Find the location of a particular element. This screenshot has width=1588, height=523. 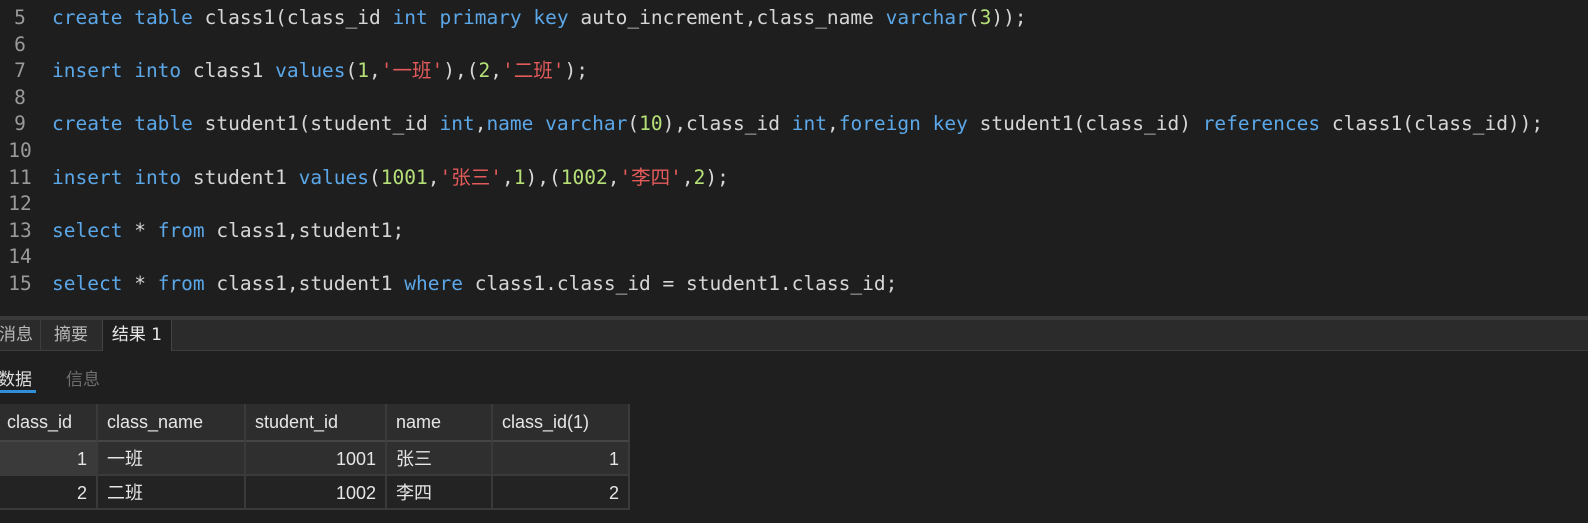

code-token: class1.class_id = student1.class_id; is located at coordinates (680, 283).